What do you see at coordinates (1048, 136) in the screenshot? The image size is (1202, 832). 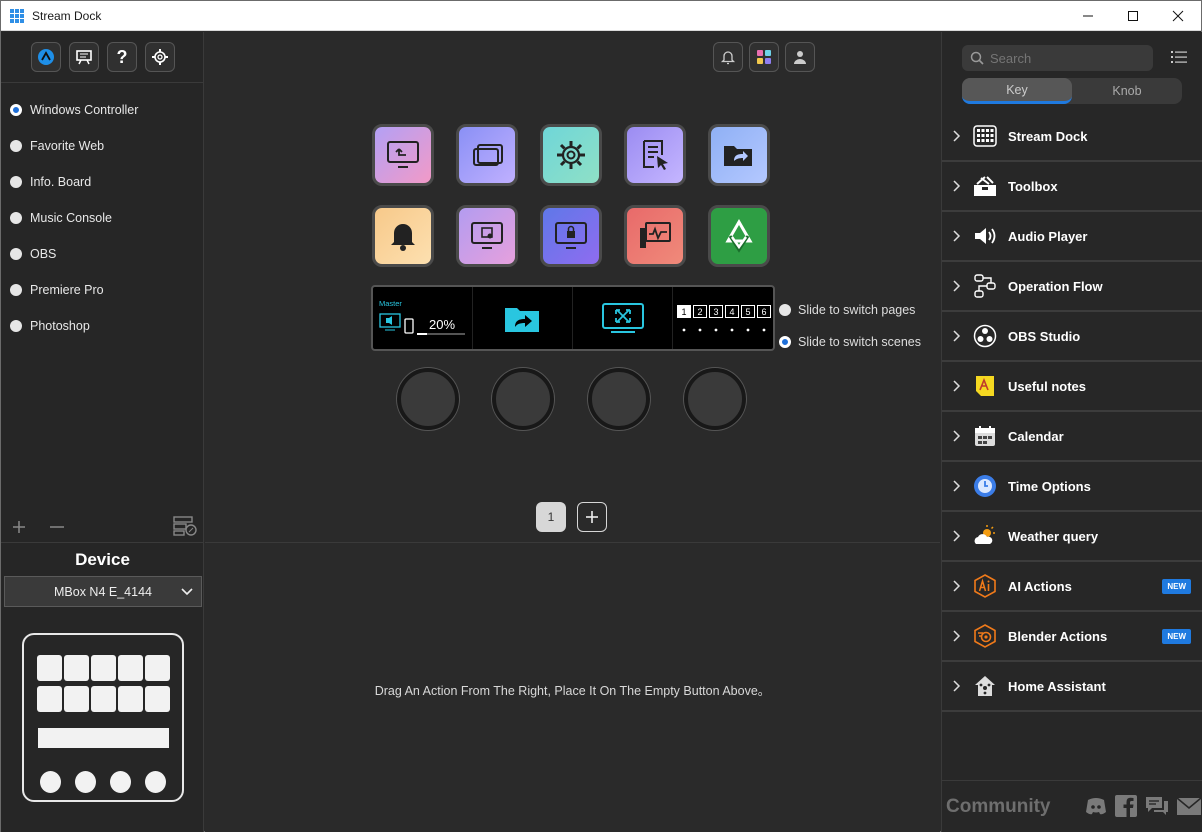 I see `category-label: Stream Dock` at bounding box center [1048, 136].